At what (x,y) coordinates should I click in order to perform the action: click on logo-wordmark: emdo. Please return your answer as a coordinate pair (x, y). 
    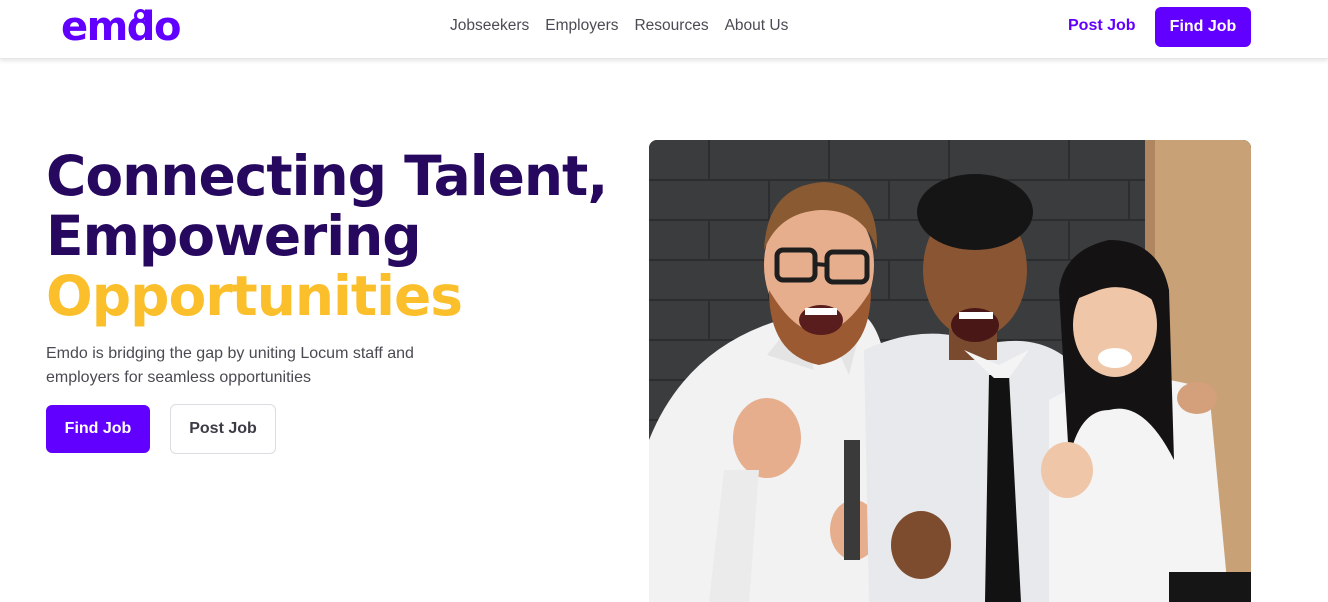
    Looking at the image, I should click on (121, 27).